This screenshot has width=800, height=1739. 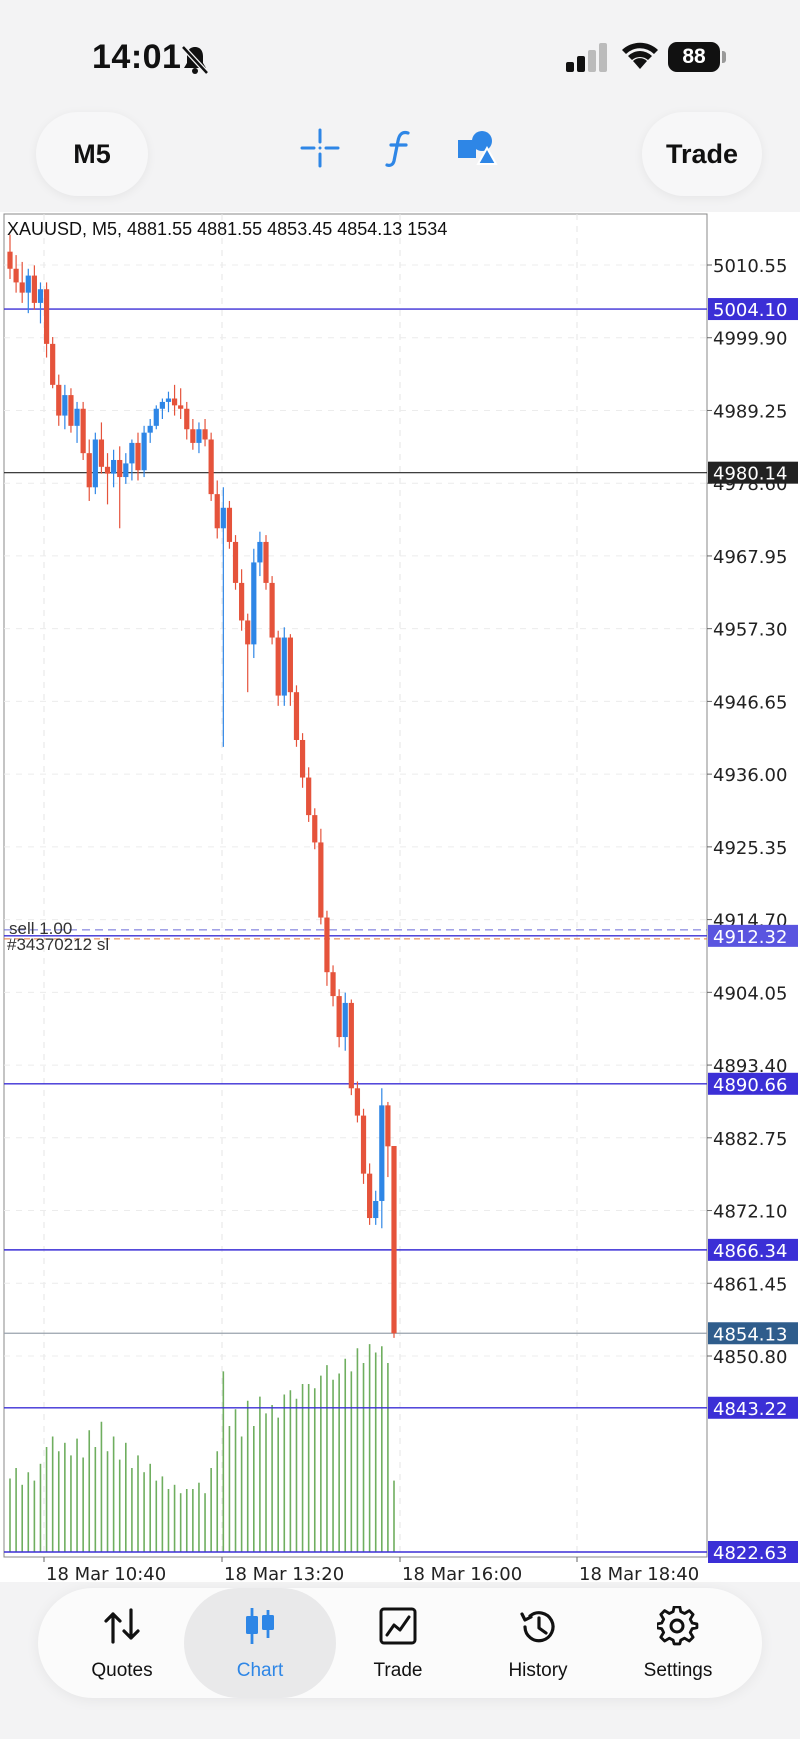 I want to click on crosshair-icon, so click(x=320, y=148).